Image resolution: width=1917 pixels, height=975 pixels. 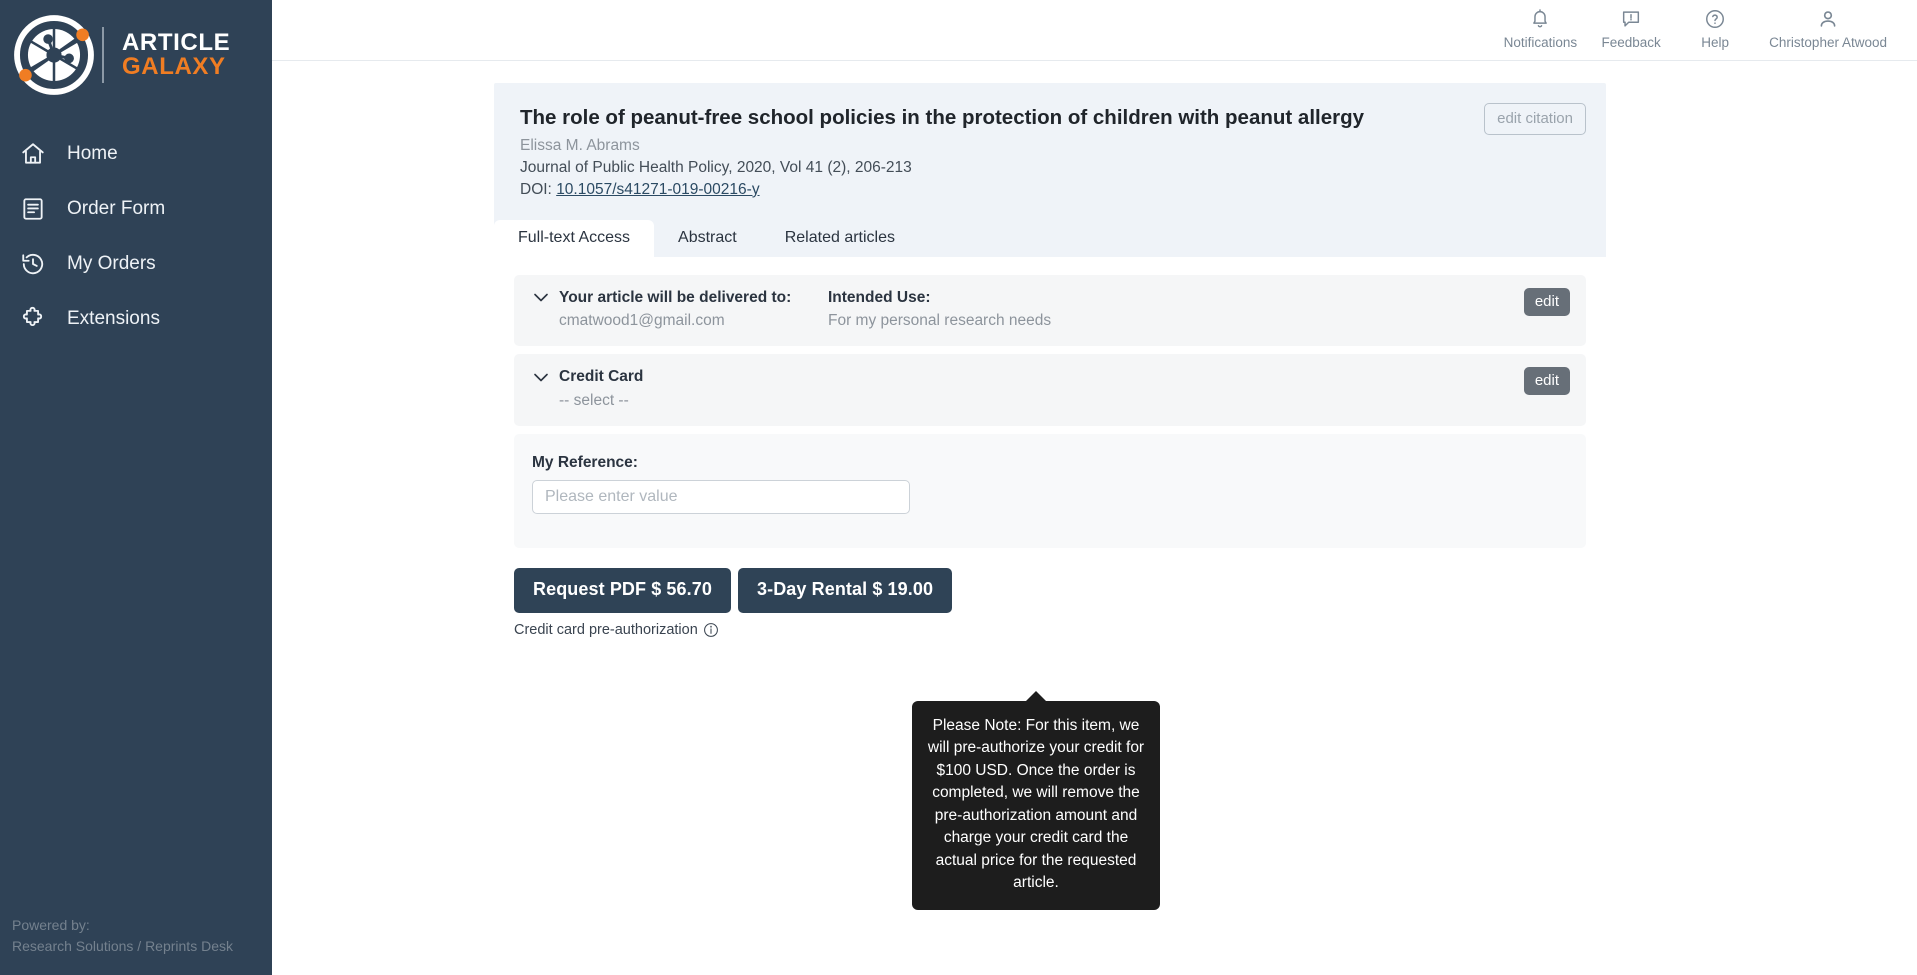 What do you see at coordinates (536, 189) in the screenshot?
I see `doi-label: DOI:` at bounding box center [536, 189].